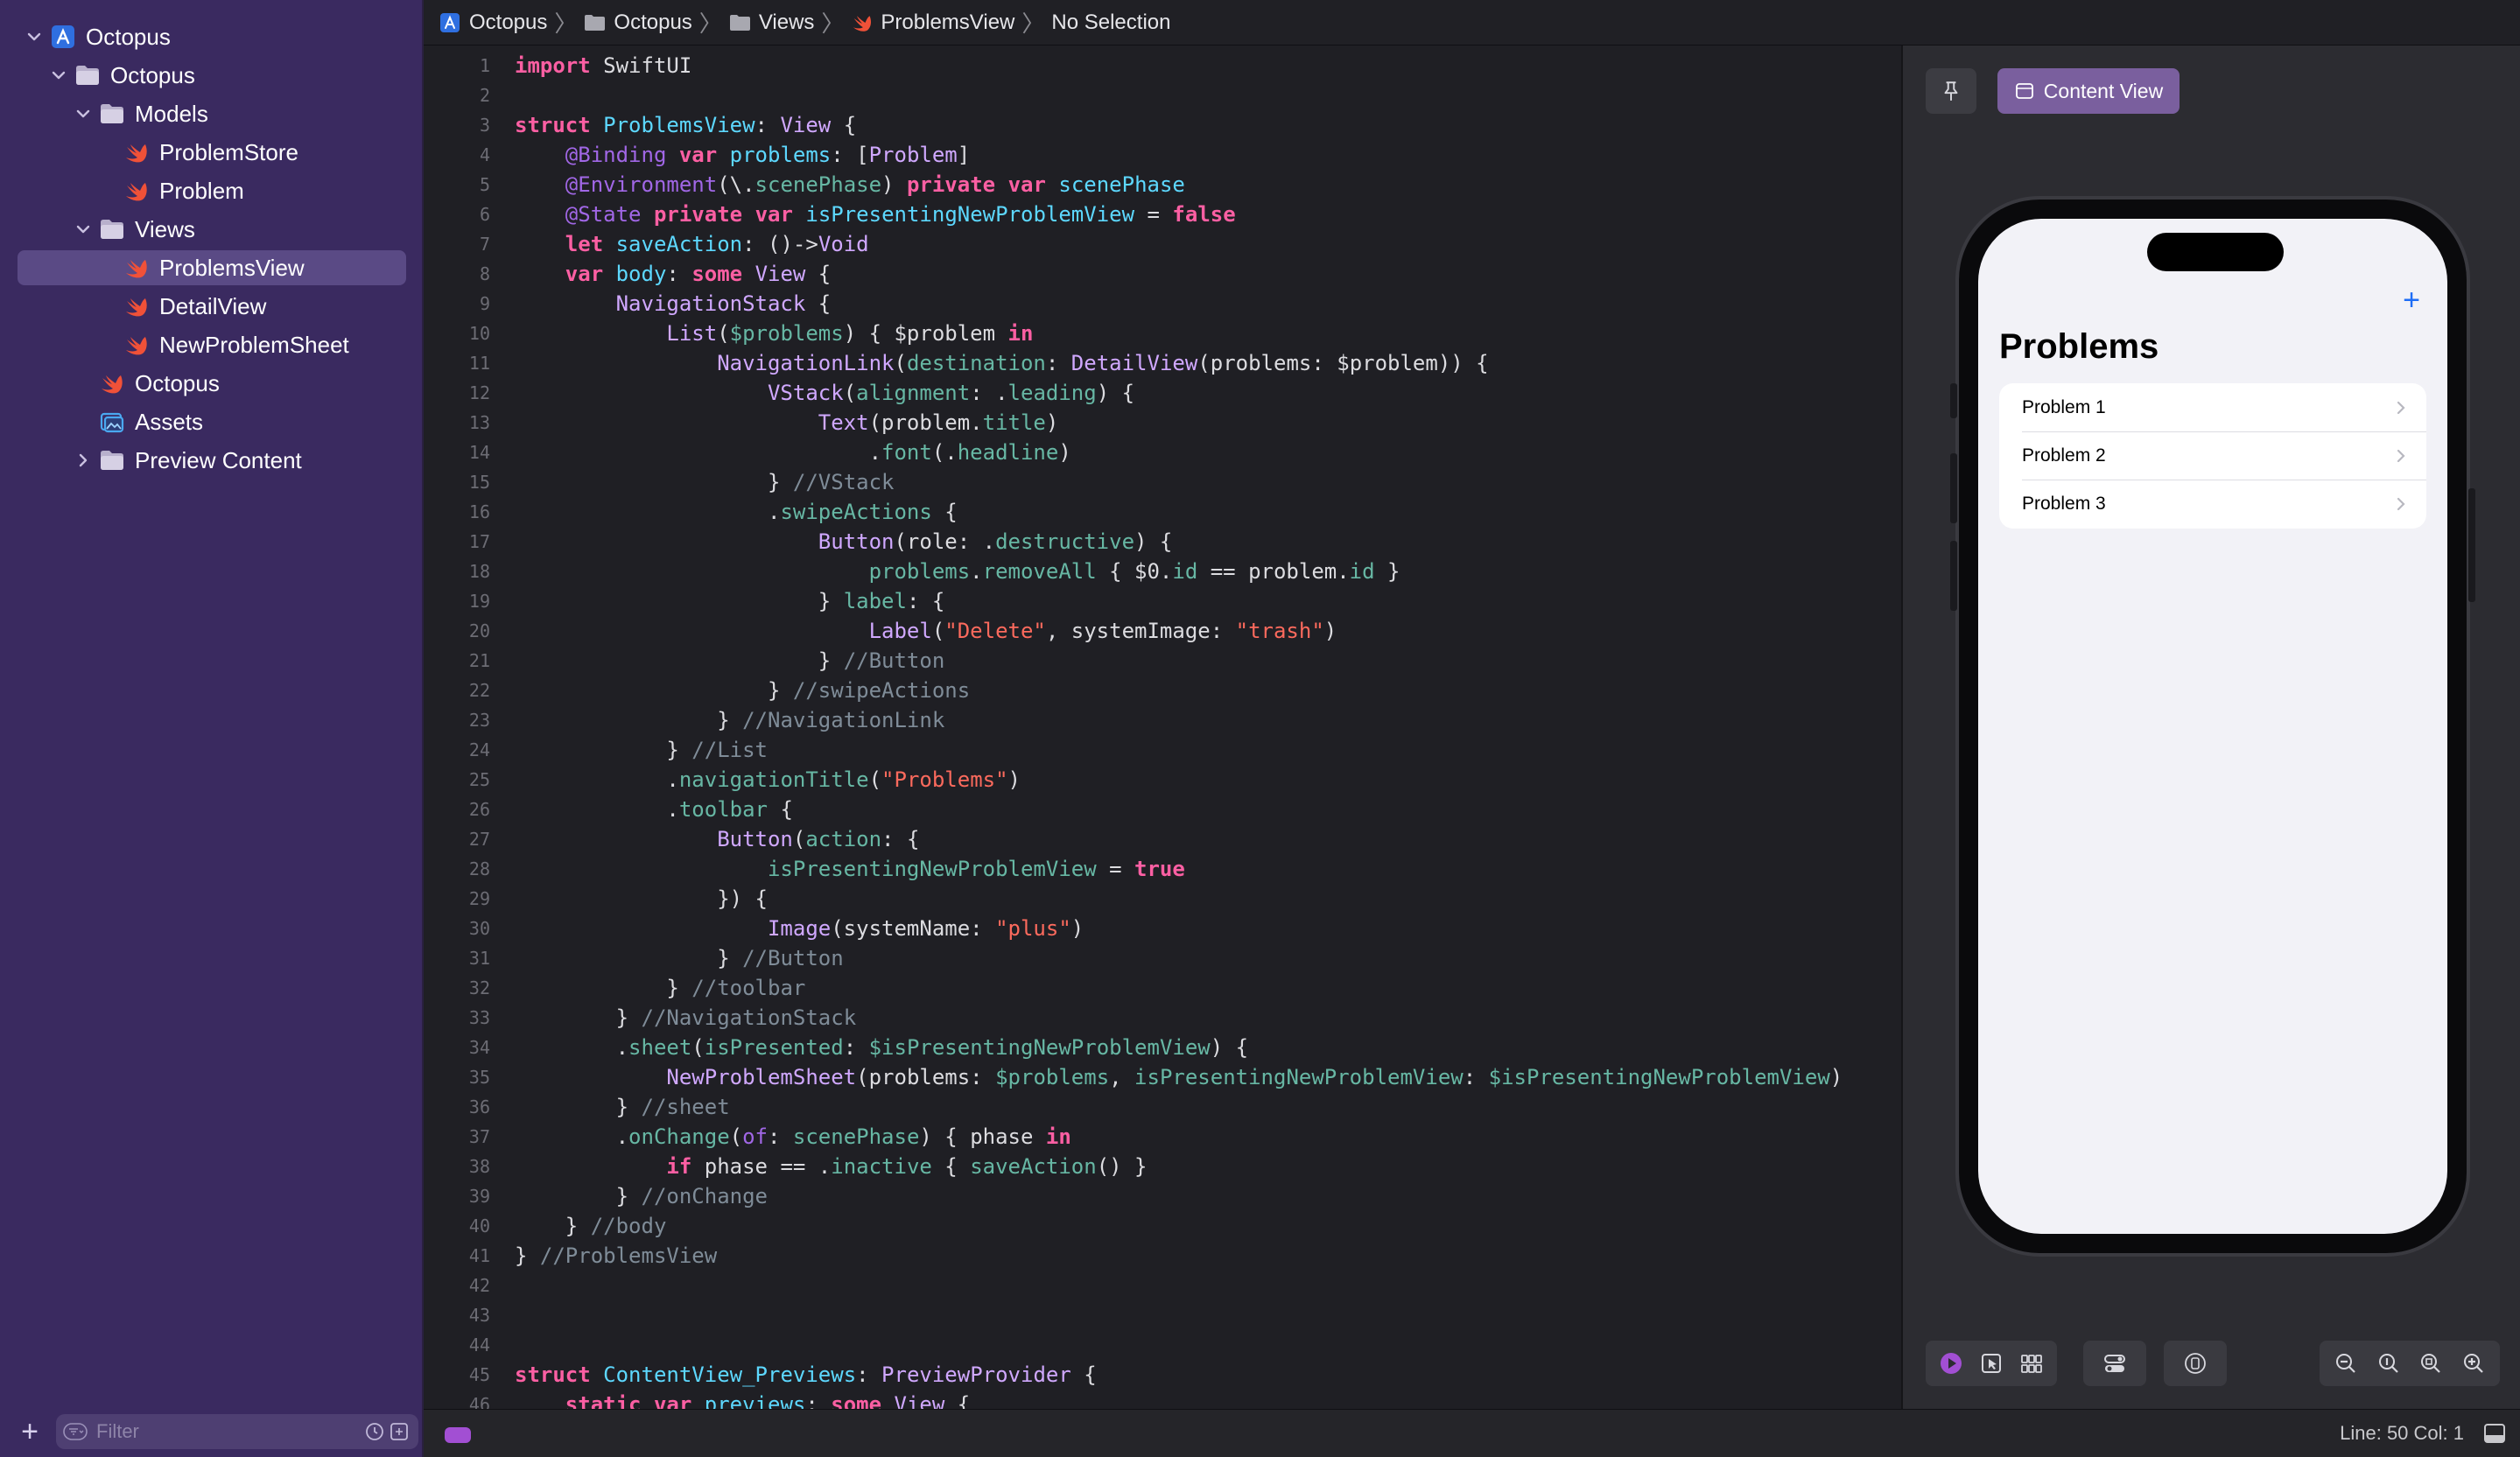 This screenshot has width=2520, height=1457. I want to click on navigator-item-problem: Problem, so click(212, 190).